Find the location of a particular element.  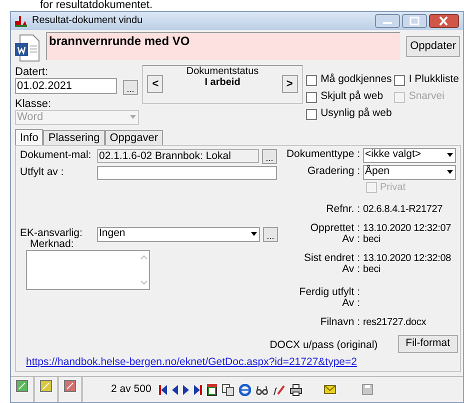

checkbox-label: Snarvei is located at coordinates (426, 96).